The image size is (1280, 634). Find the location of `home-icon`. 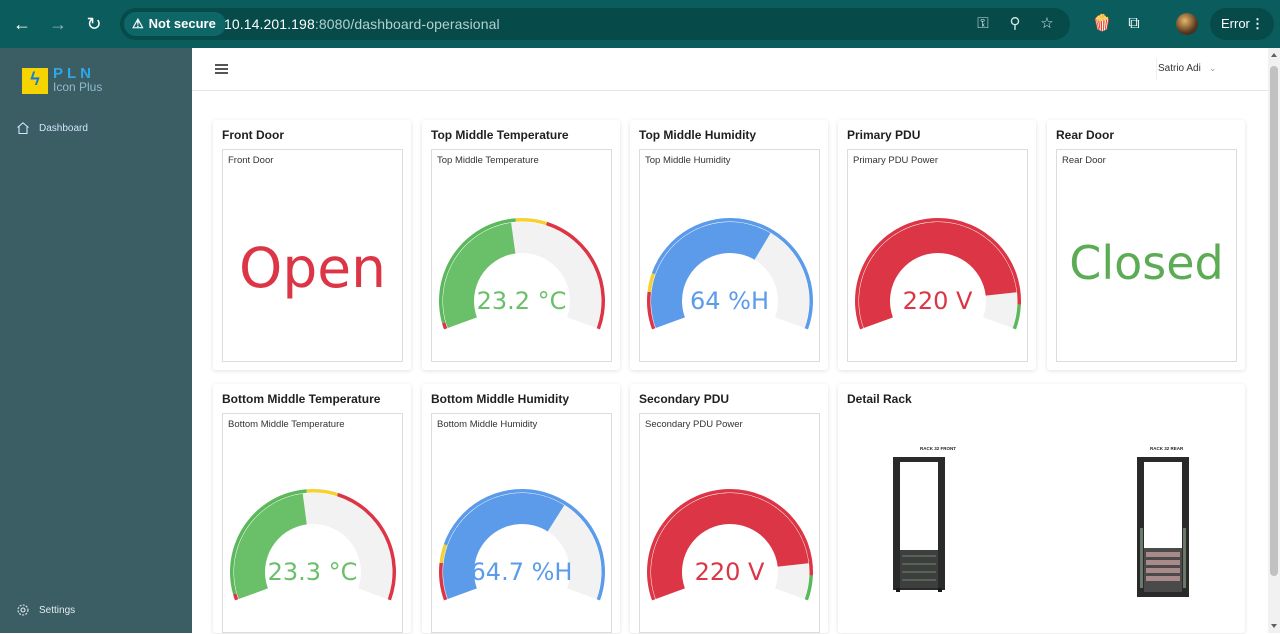

home-icon is located at coordinates (23, 128).